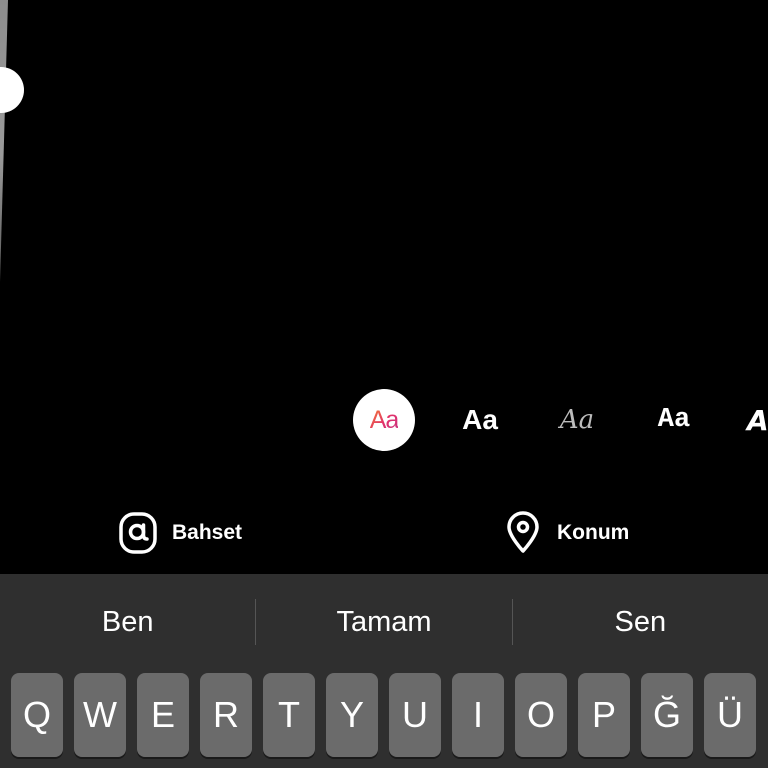 The width and height of the screenshot is (768, 768). I want to click on key-y: Y, so click(352, 715).